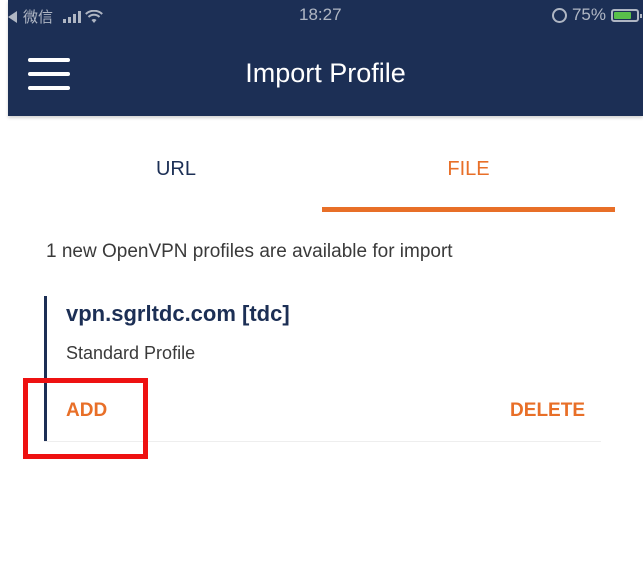  I want to click on status-bar: 微信 18:27 75%, so click(325, 15).